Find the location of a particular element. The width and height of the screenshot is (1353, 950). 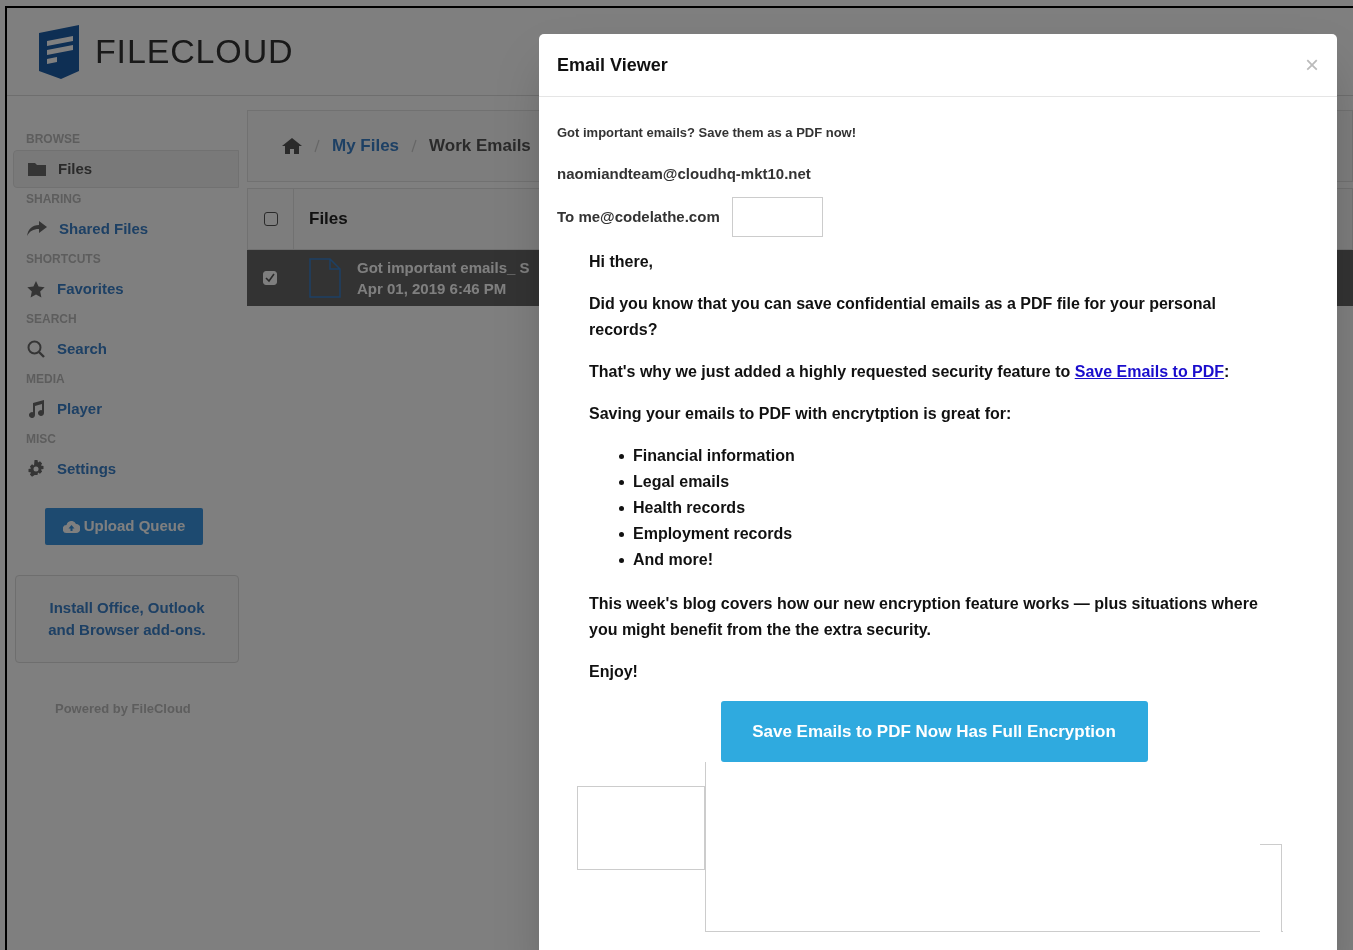

sidebar-item: Search is located at coordinates (126, 349).